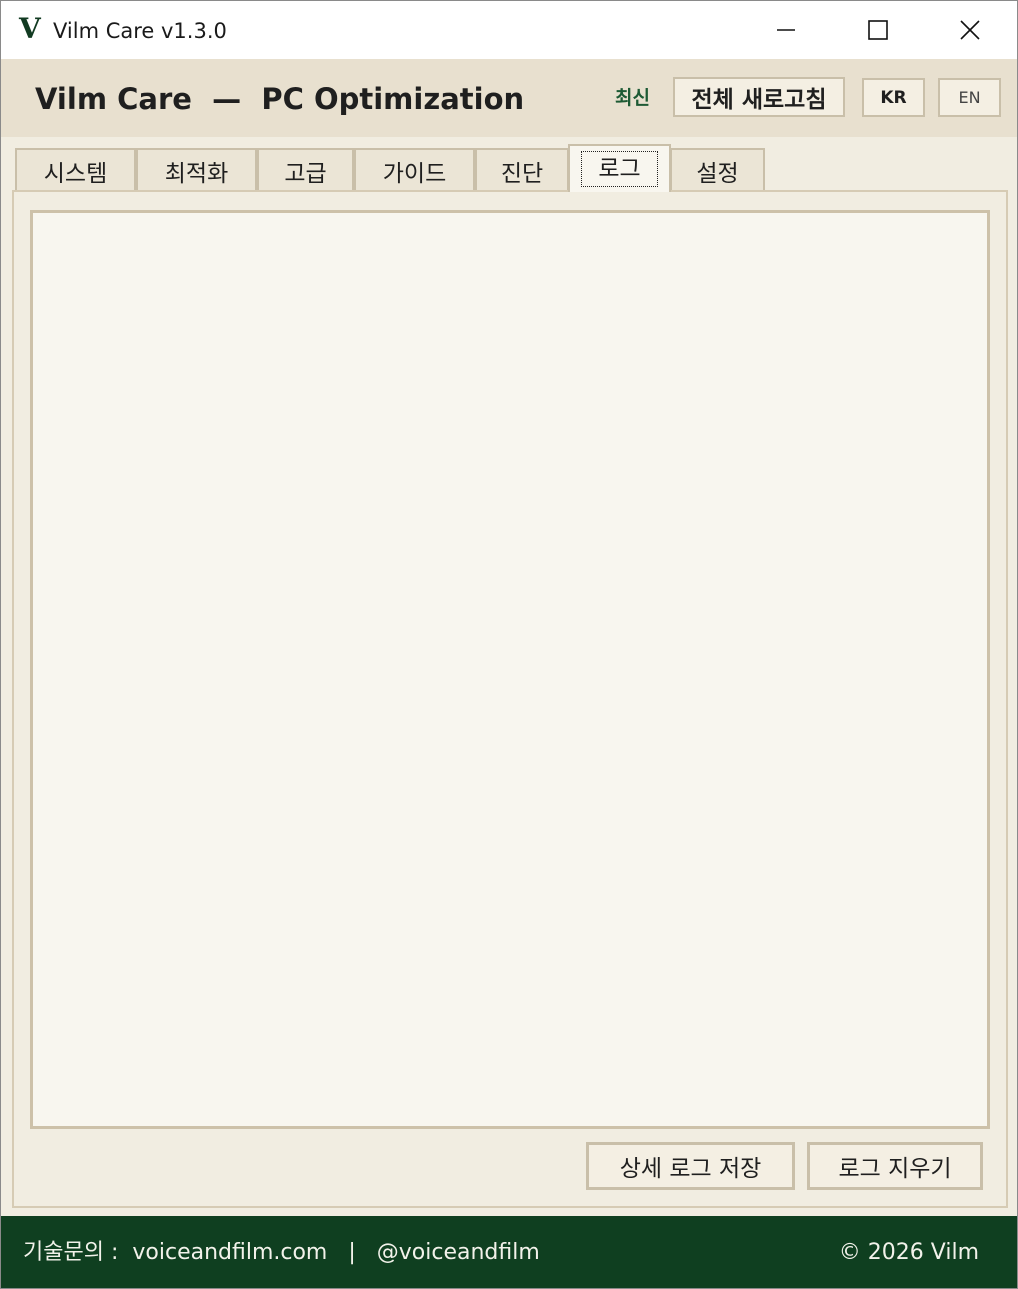 The image size is (1018, 1289). What do you see at coordinates (414, 169) in the screenshot?
I see `tab-guide: 가이드` at bounding box center [414, 169].